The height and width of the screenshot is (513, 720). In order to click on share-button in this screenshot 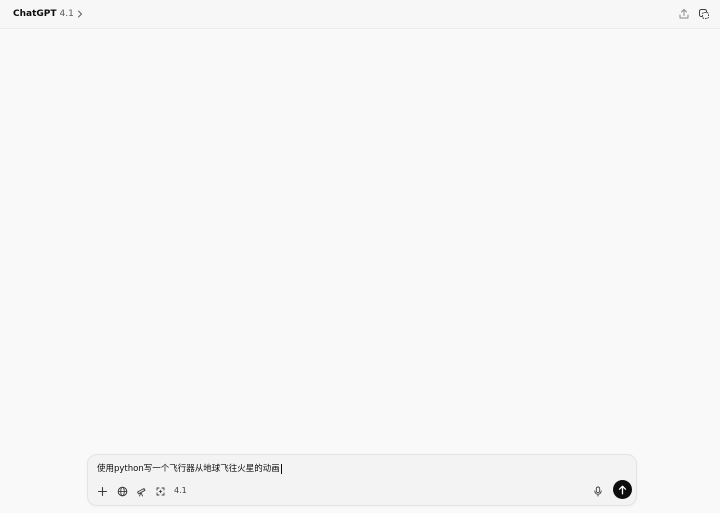, I will do `click(684, 14)`.